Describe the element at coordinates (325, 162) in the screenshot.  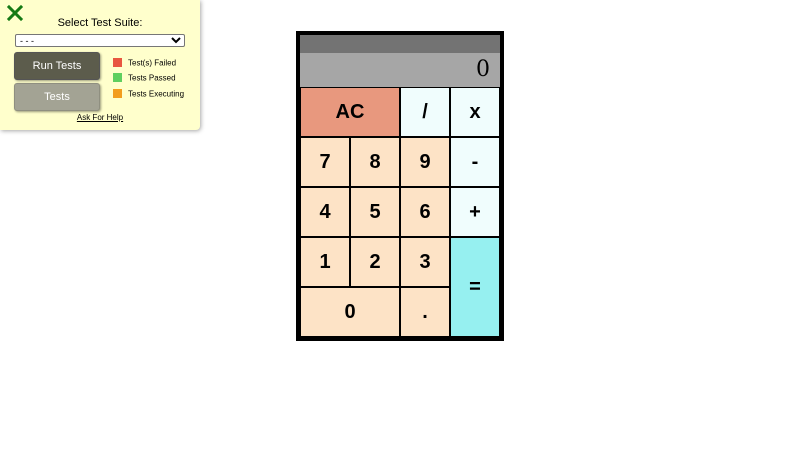
I see `seven-button: 7` at that location.